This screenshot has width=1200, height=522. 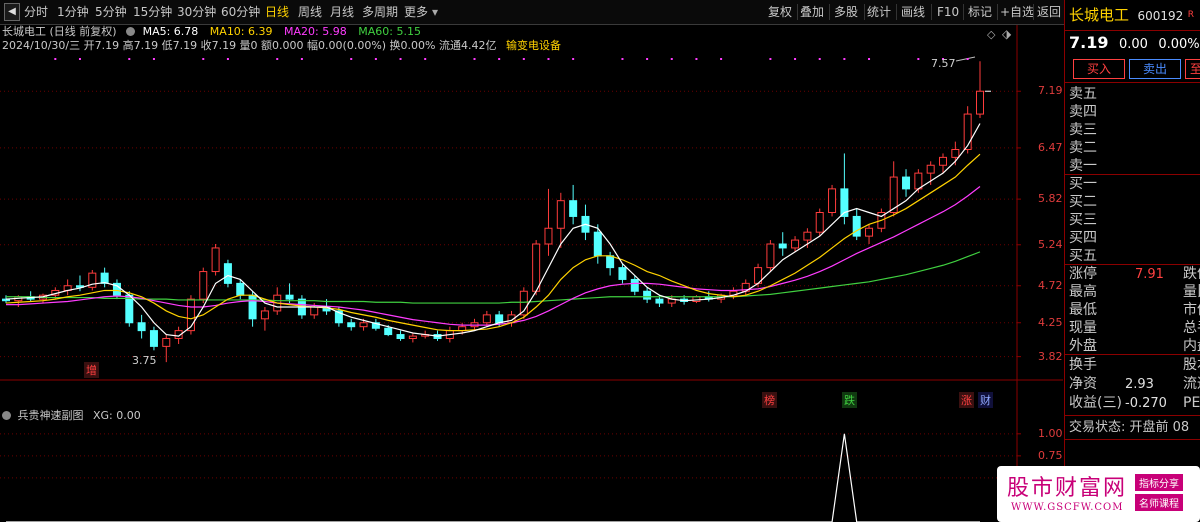 What do you see at coordinates (111, 12) in the screenshot?
I see `period-5min: 5分钟` at bounding box center [111, 12].